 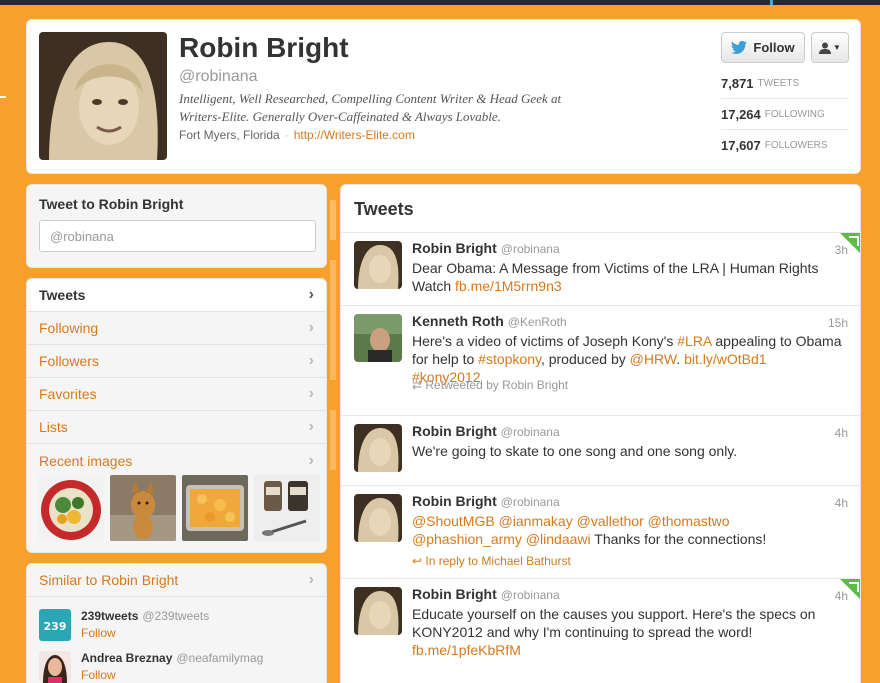 What do you see at coordinates (771, 2) in the screenshot?
I see `top-bar-accent` at bounding box center [771, 2].